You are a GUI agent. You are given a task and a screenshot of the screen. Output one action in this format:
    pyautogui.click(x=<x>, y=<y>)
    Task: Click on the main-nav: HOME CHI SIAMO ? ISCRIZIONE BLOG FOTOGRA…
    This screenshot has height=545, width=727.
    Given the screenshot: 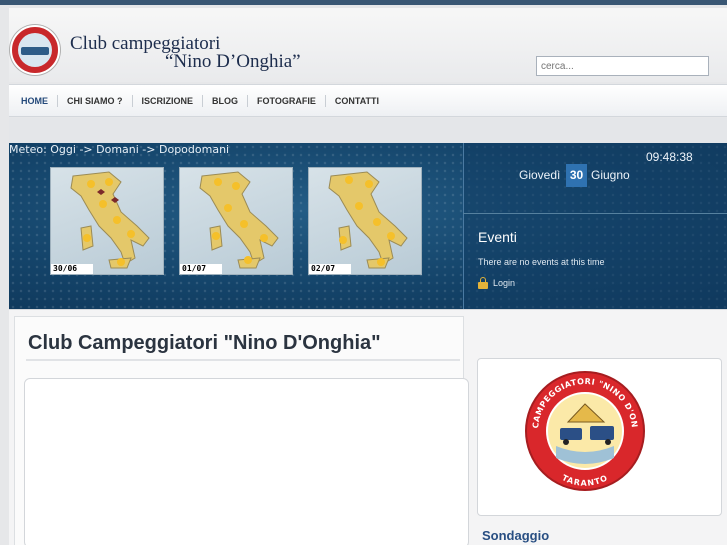 What is the action you would take?
    pyautogui.click(x=368, y=100)
    